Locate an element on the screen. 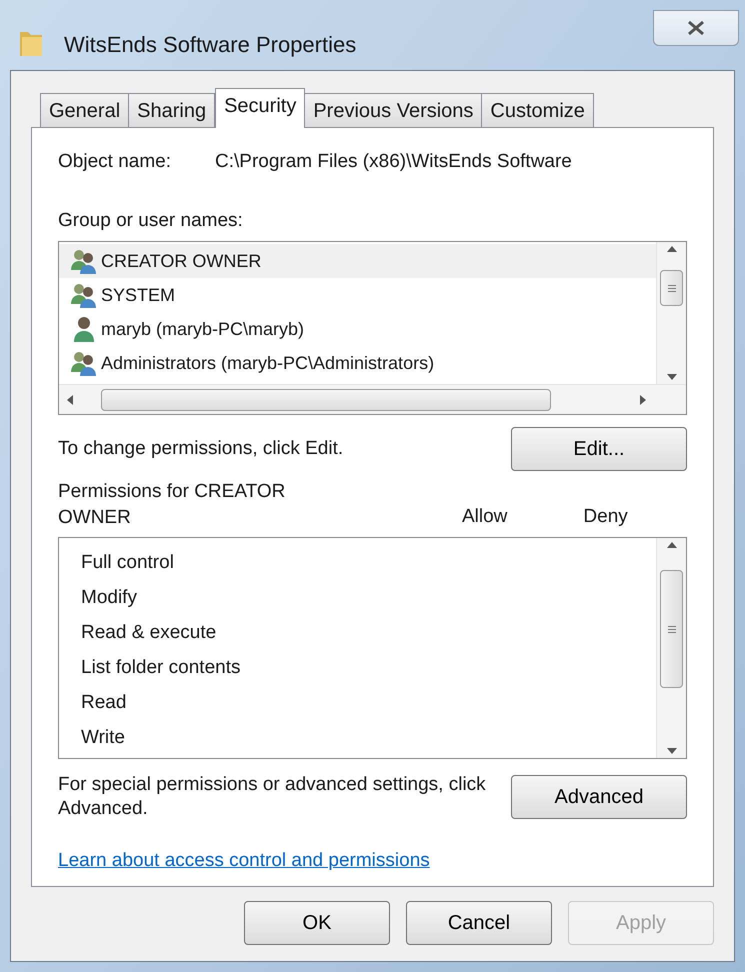 The height and width of the screenshot is (972, 745). allow-column-header: Allow is located at coordinates (485, 516).